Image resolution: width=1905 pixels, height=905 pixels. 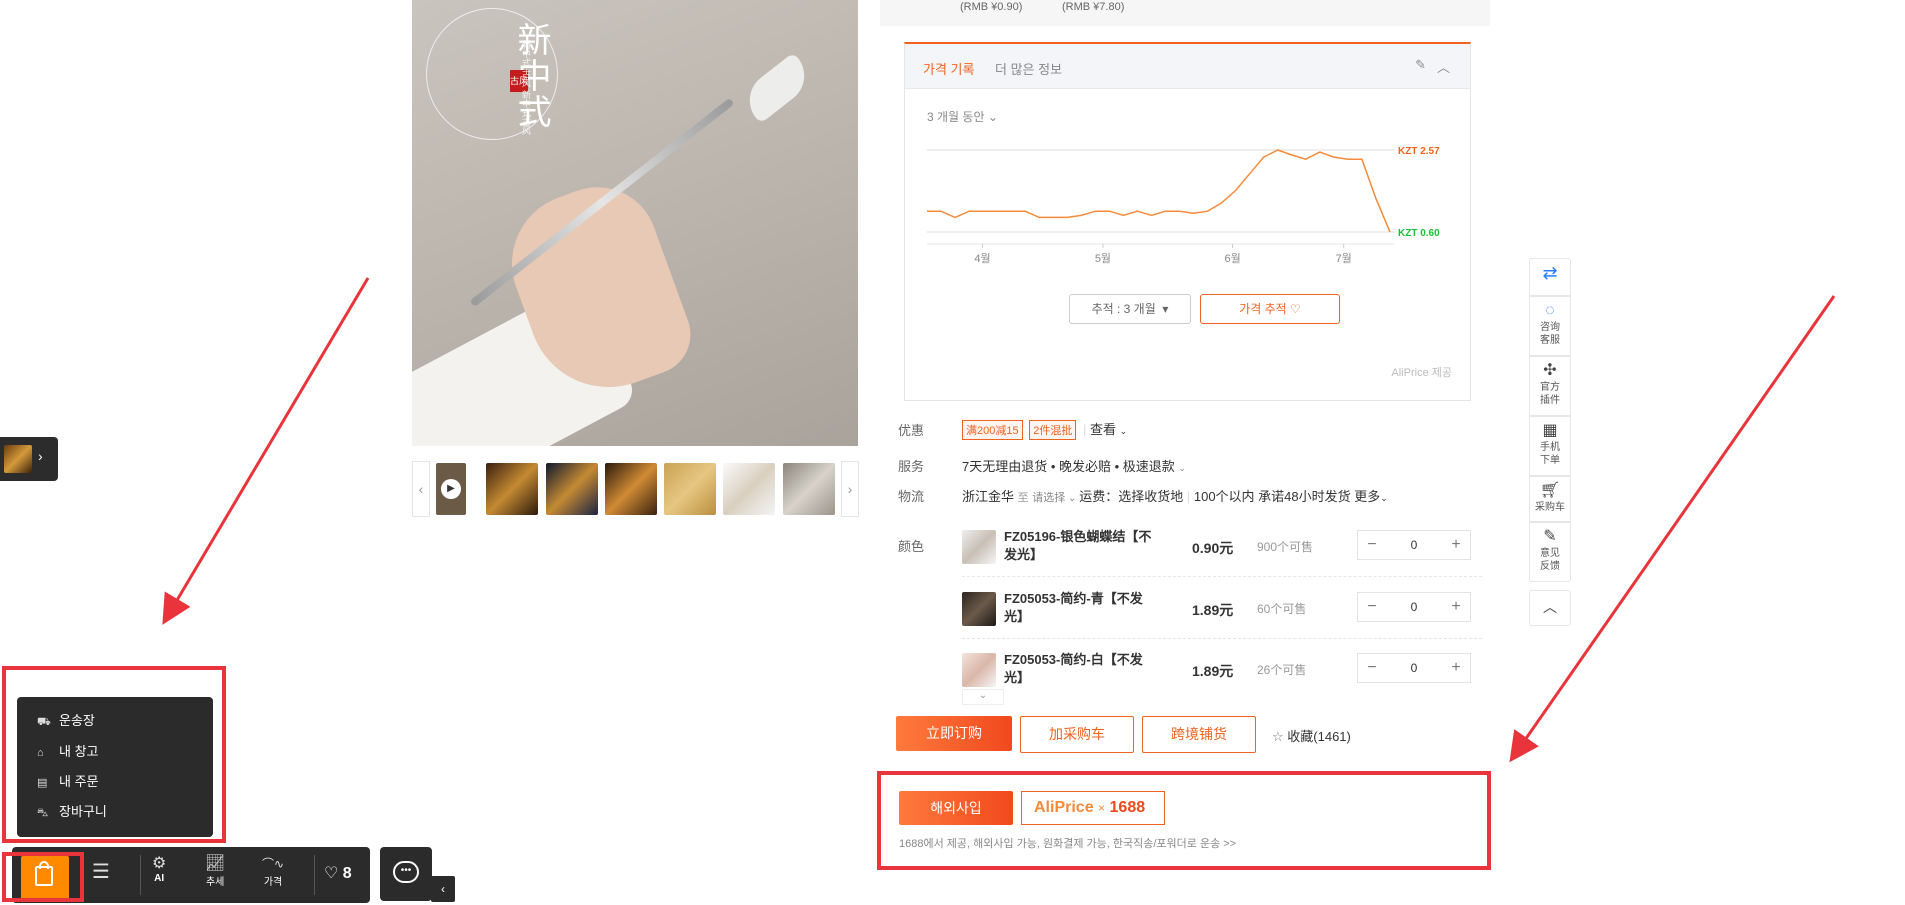 What do you see at coordinates (40, 753) in the screenshot?
I see `warehouse-icon: ⌂` at bounding box center [40, 753].